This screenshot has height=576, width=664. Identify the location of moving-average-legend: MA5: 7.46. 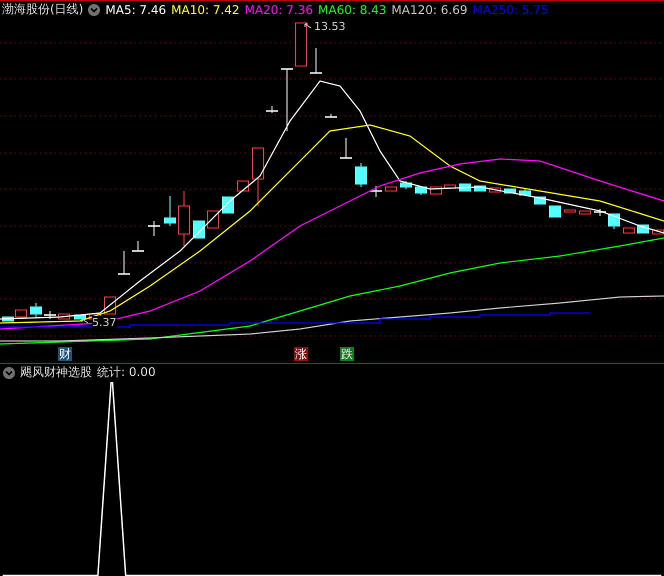
(135, 9).